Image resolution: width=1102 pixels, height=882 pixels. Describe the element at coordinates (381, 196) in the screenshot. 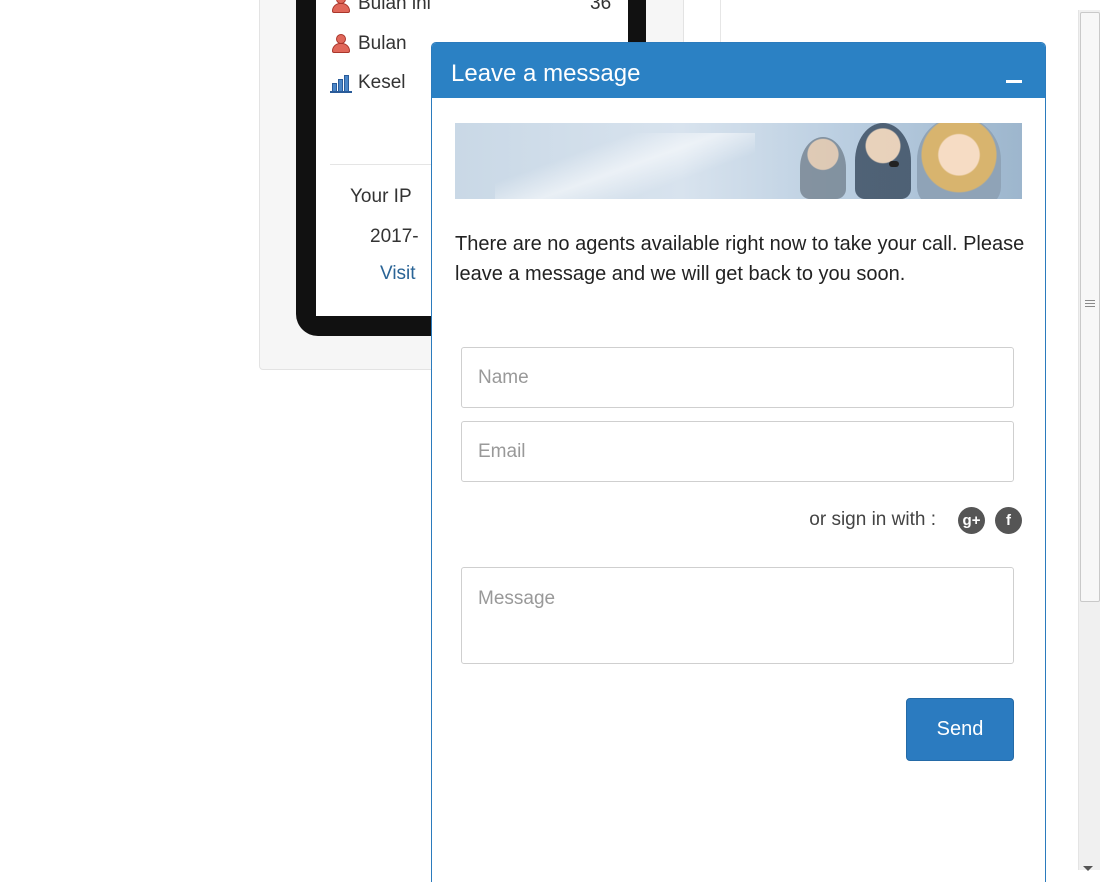

I see `ip-label: Your IP` at that location.